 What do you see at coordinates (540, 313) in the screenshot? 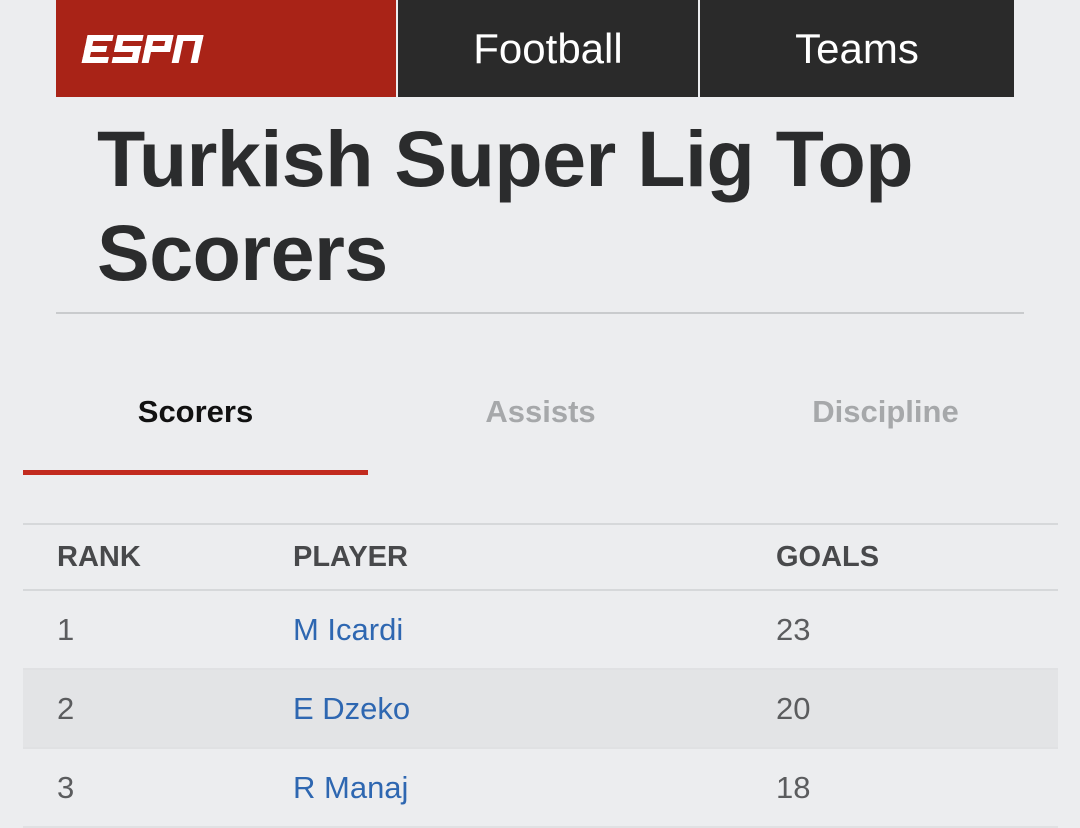
I see `title-divider` at bounding box center [540, 313].